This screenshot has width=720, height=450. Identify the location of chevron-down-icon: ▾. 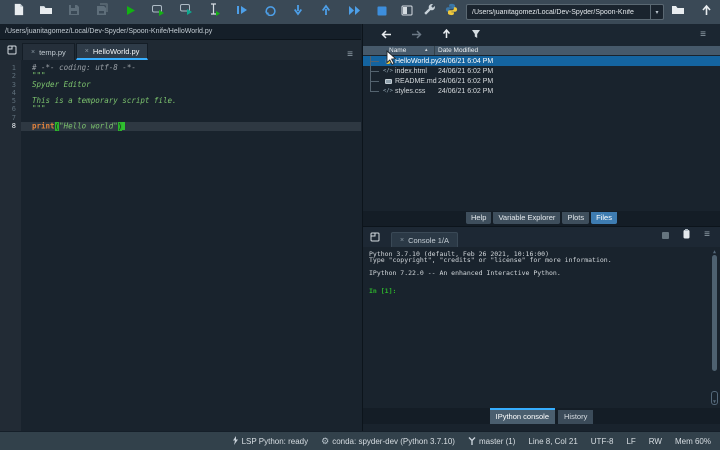
(656, 12).